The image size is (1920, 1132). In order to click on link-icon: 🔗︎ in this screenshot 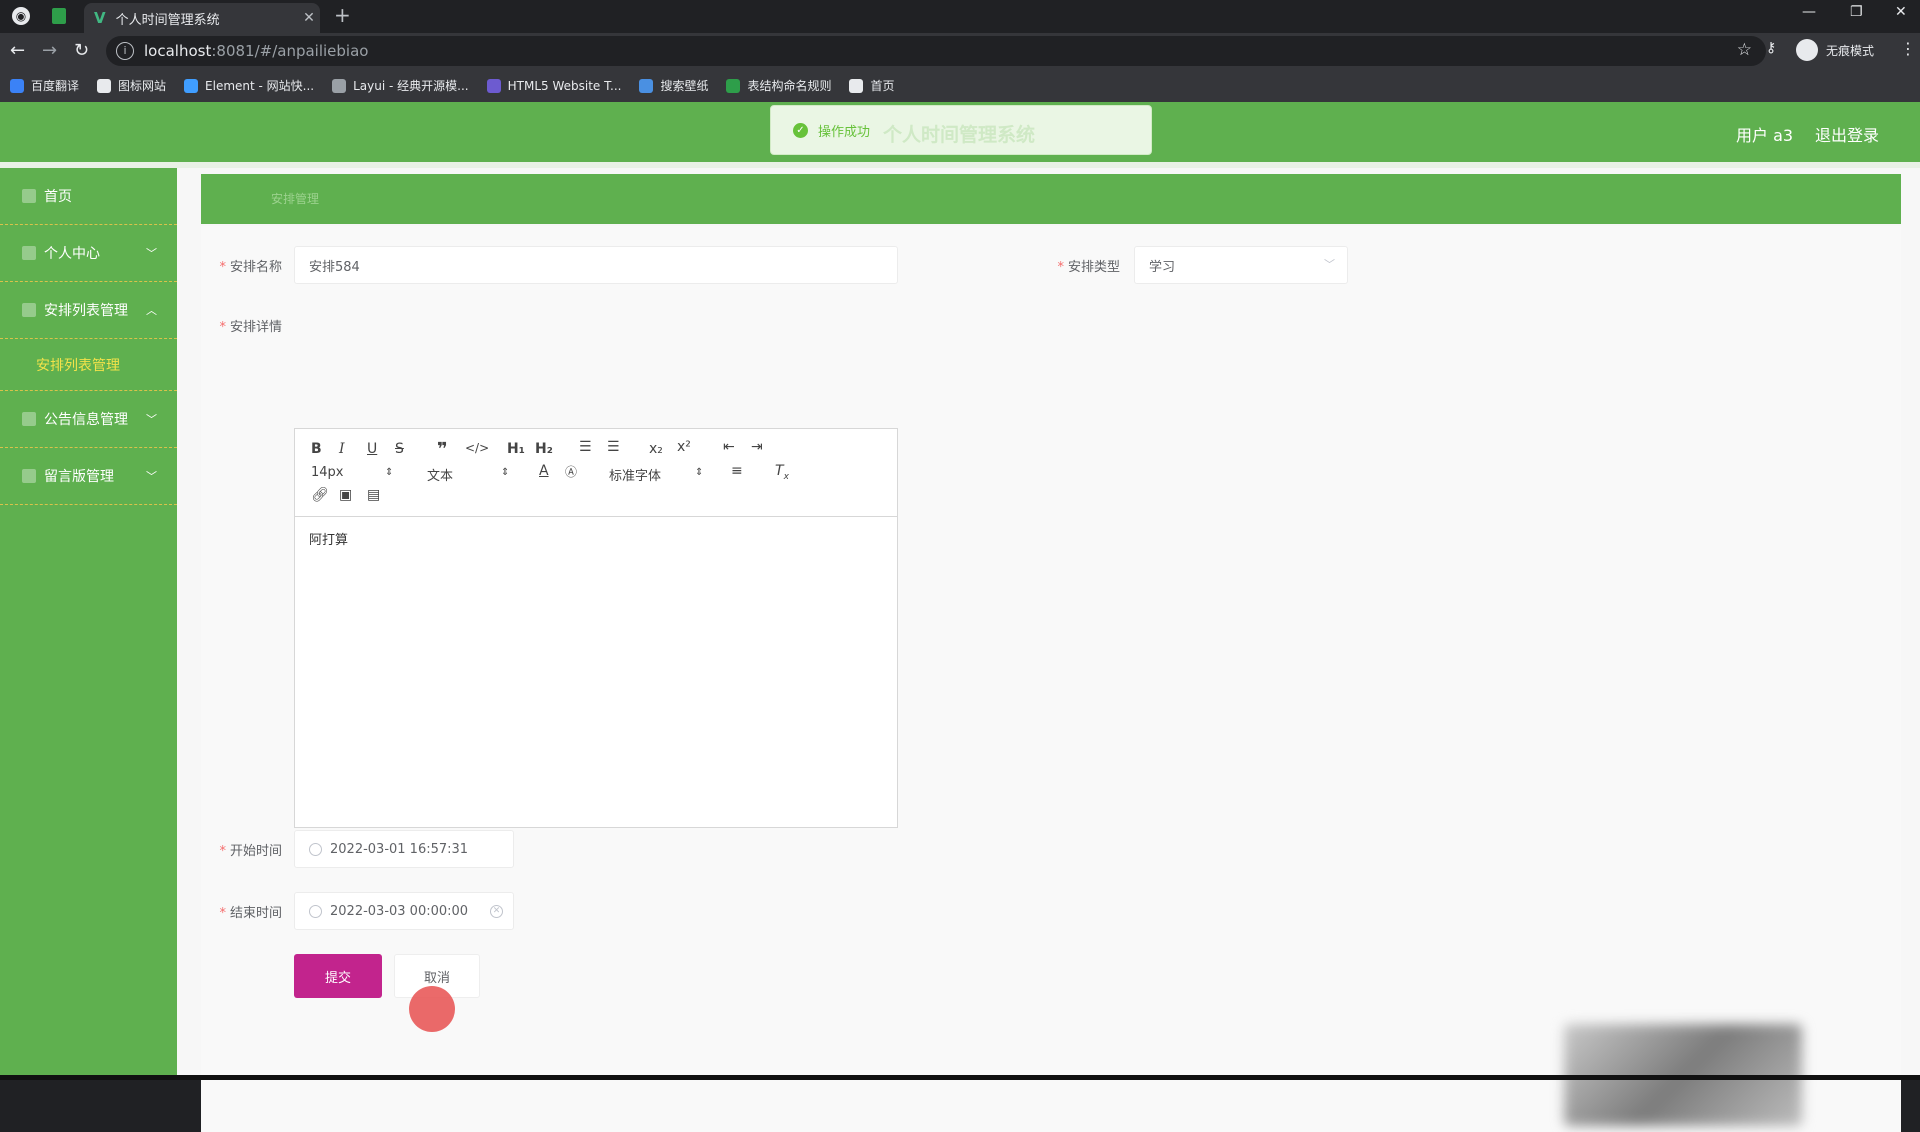, I will do `click(320, 495)`.